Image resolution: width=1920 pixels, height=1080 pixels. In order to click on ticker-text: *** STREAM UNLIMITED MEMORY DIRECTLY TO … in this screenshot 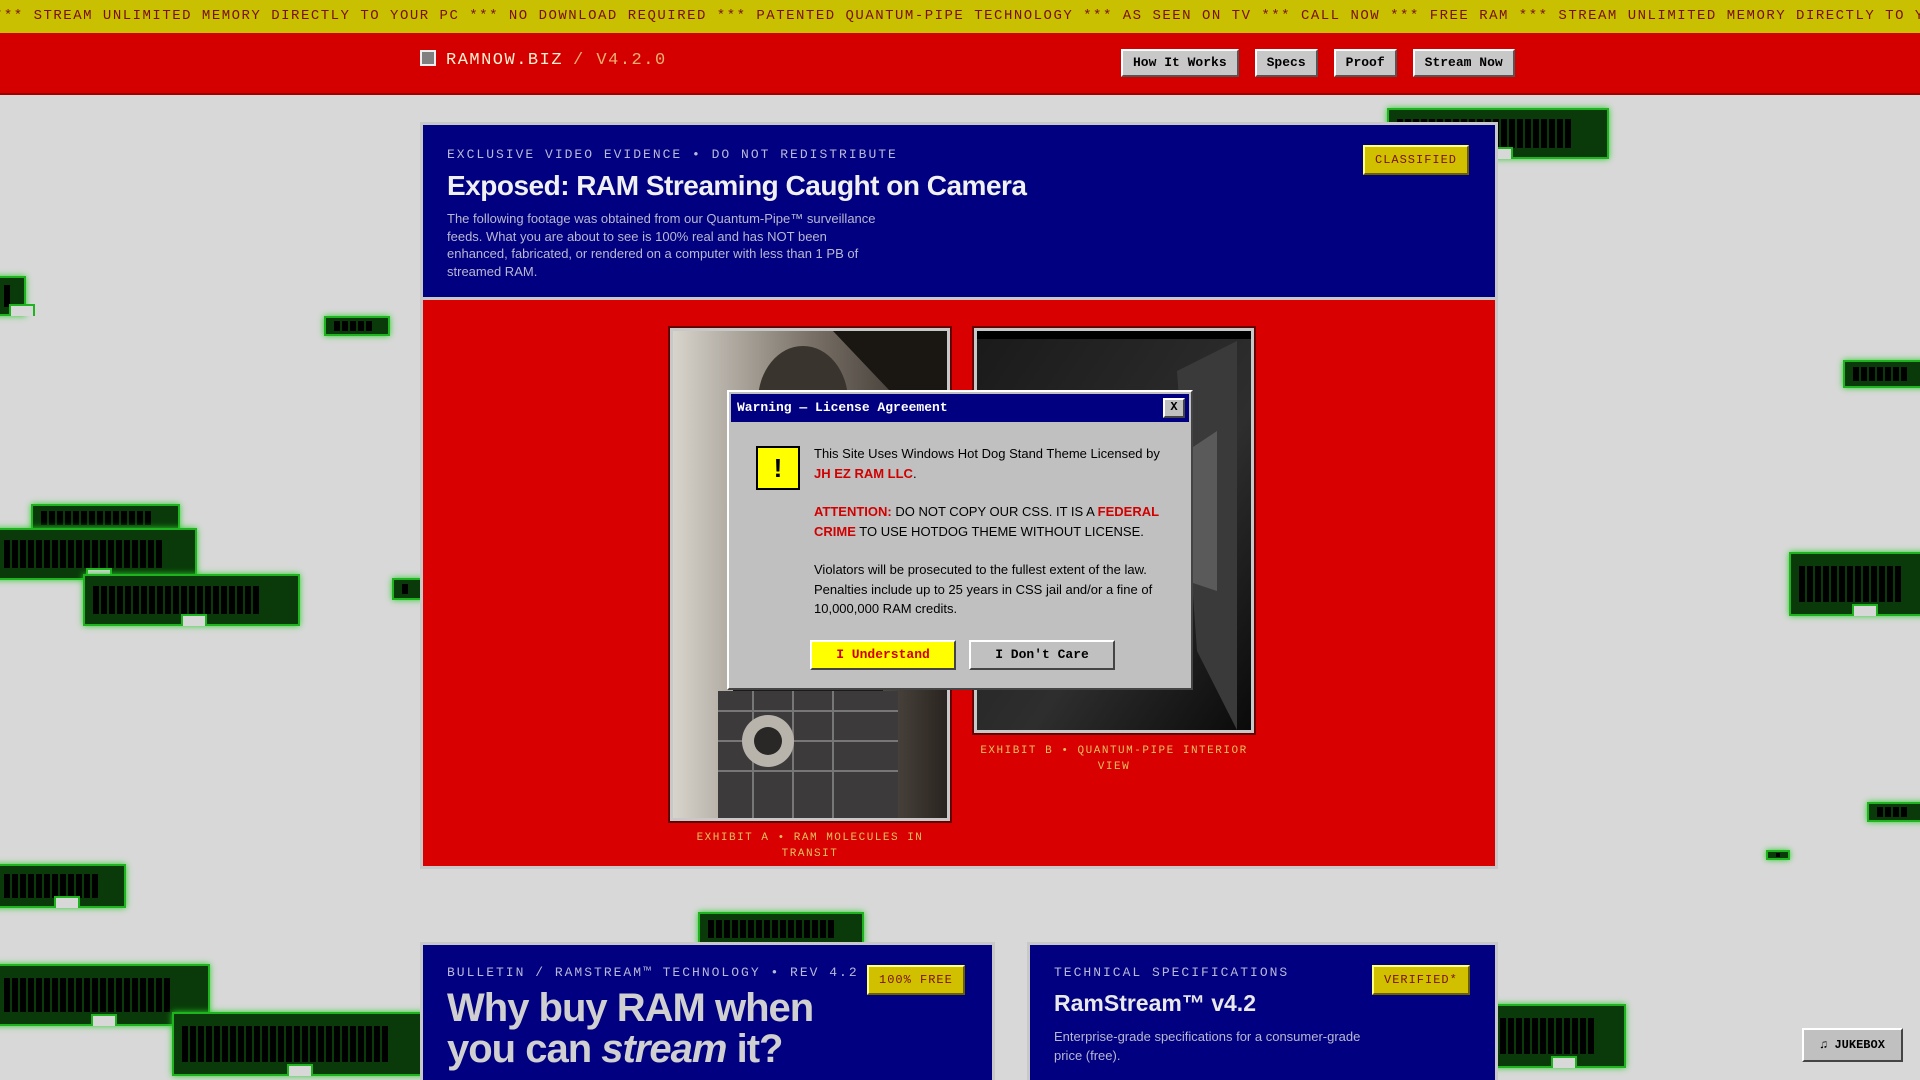, I will do `click(960, 16)`.